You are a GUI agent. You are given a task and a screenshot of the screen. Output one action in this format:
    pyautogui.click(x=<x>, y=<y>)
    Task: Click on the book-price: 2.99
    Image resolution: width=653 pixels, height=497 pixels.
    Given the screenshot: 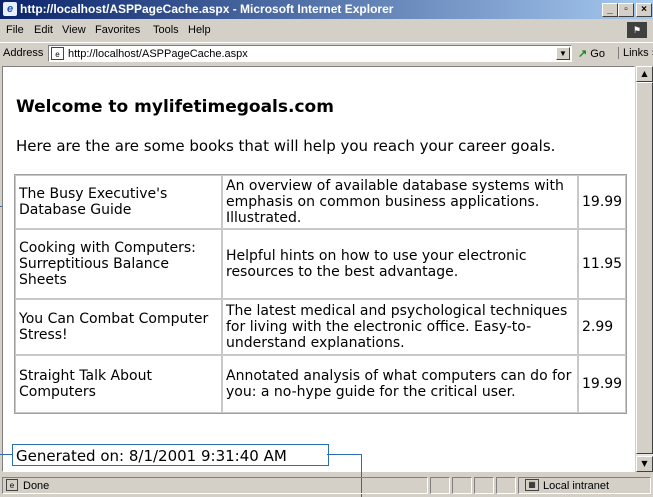 What is the action you would take?
    pyautogui.click(x=602, y=327)
    